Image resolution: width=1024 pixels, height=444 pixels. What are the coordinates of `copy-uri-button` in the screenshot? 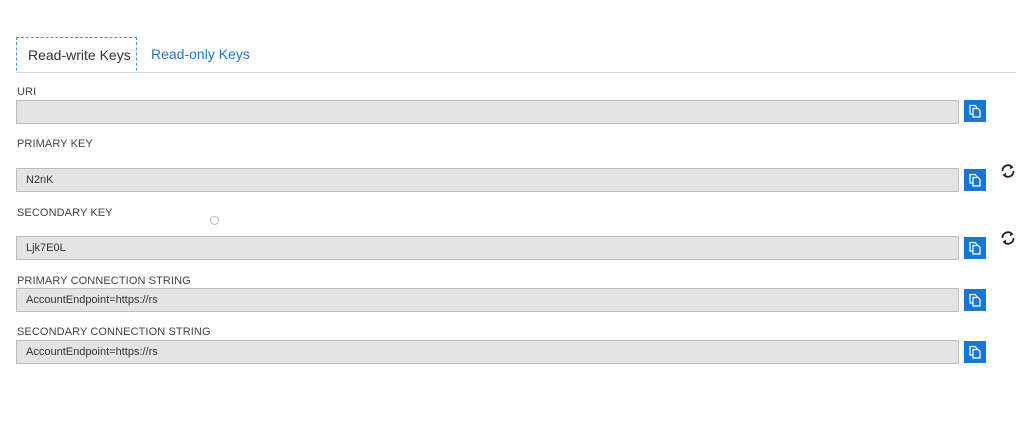 It's located at (975, 111).